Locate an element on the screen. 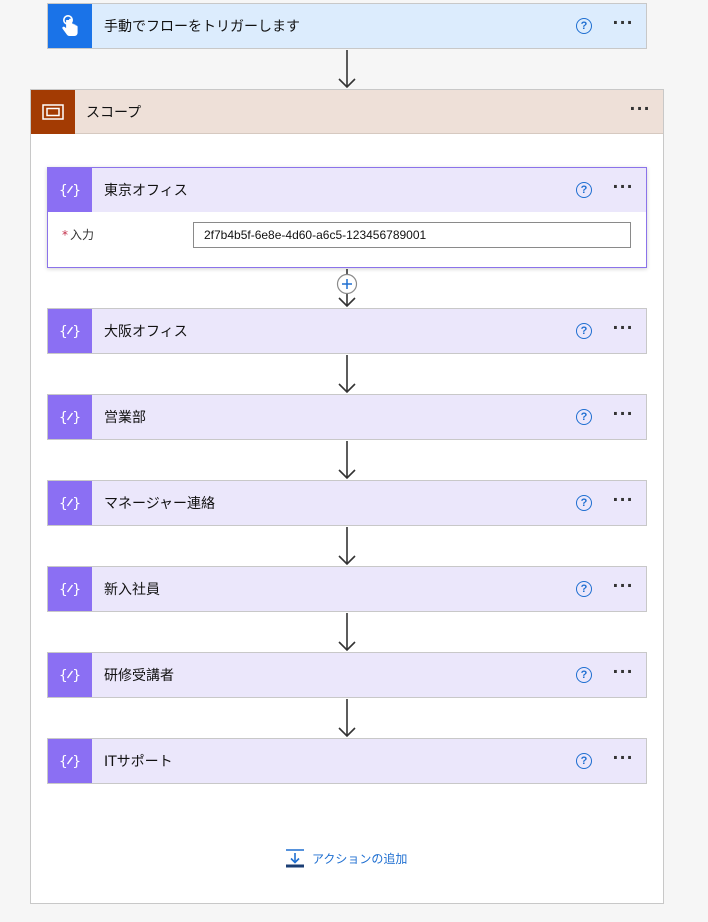  input-field-row: * 入力 2f7b4b5f-6e8e-4d60-a6c5-123456789001 is located at coordinates (347, 239).